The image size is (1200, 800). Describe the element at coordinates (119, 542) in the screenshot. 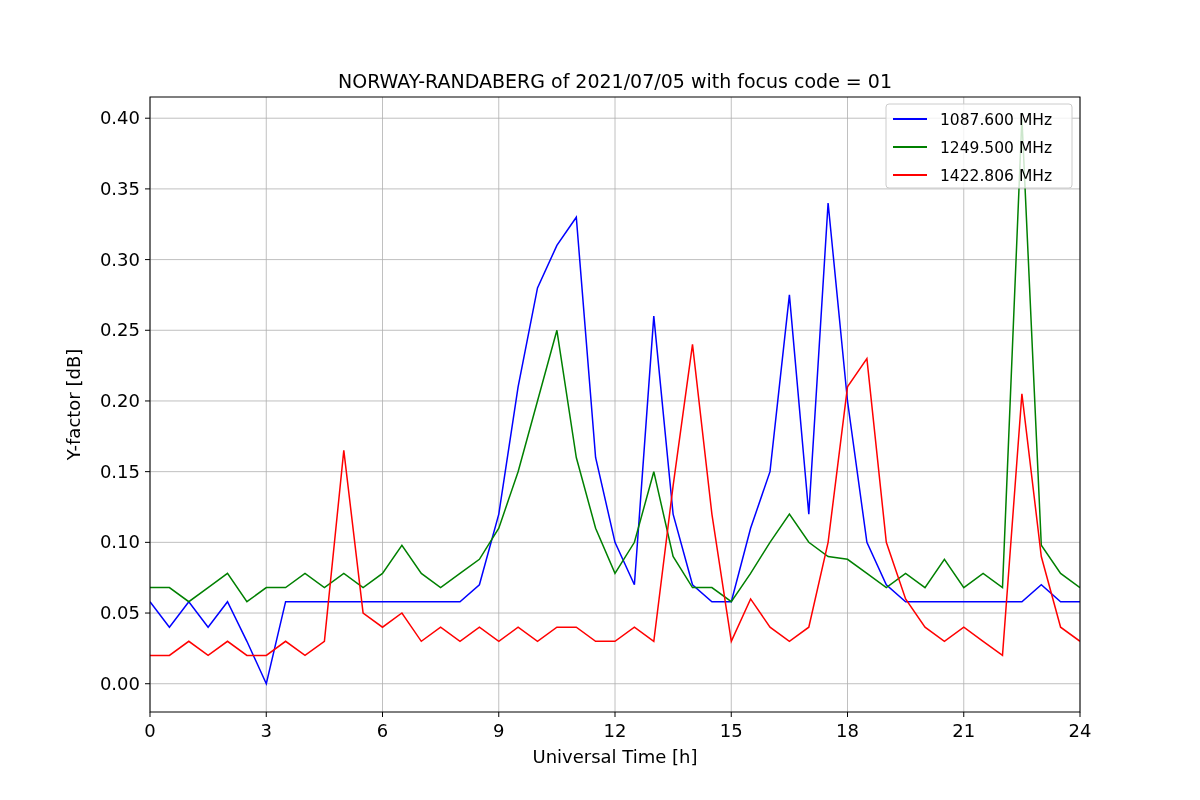

I see `y-tick-label: 0.10` at that location.